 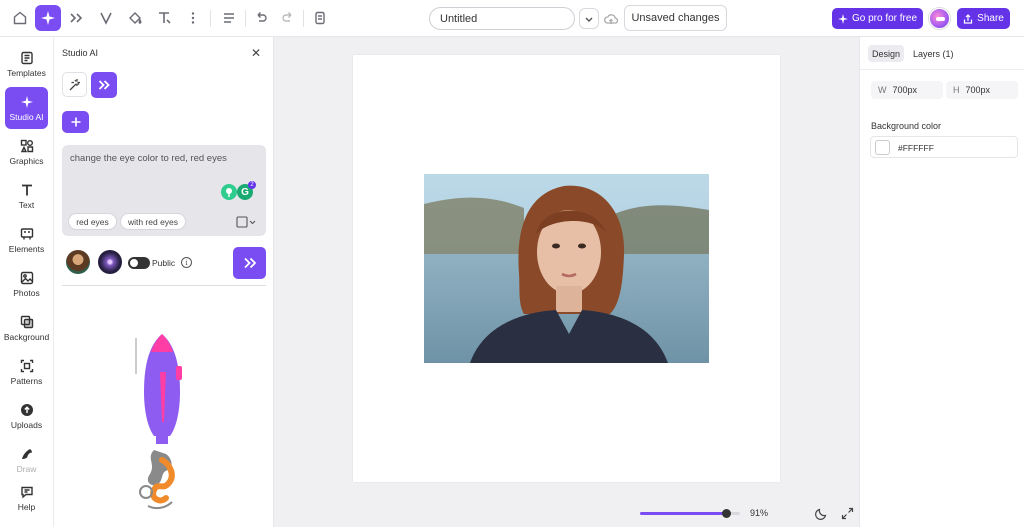 I want to click on height-key: H, so click(x=956, y=90).